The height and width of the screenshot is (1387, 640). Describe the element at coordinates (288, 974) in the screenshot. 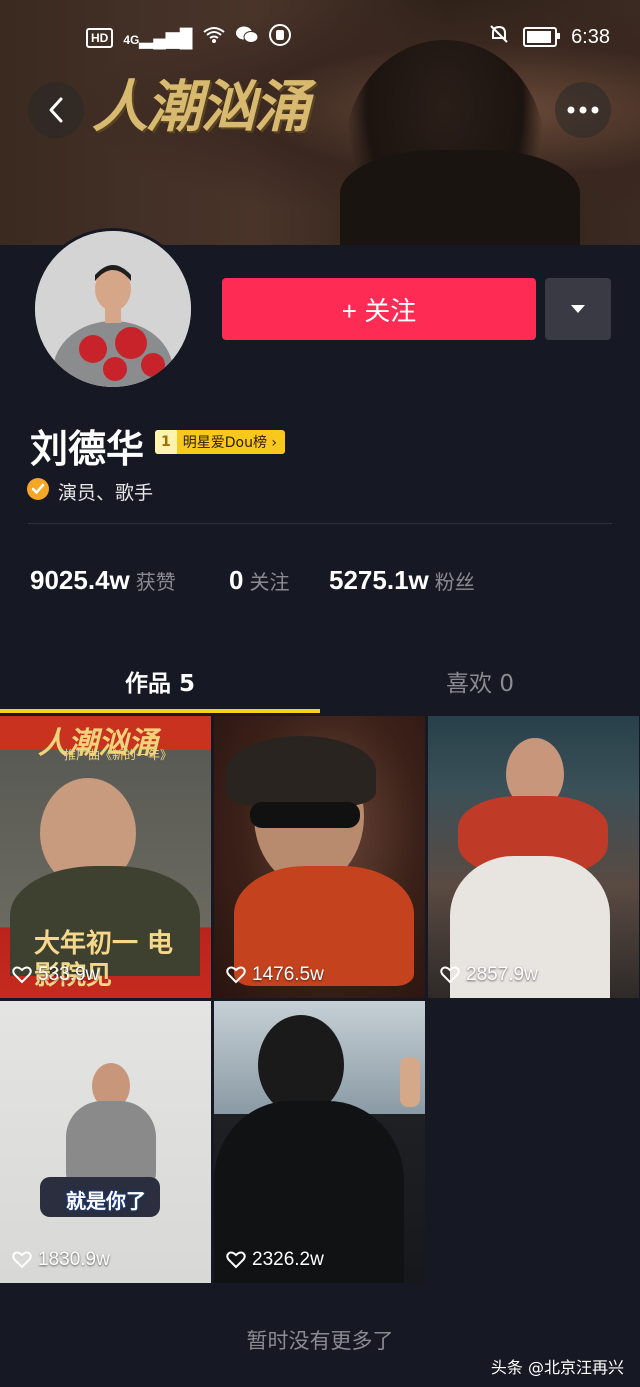

I see `video-likes-count: 1476.5w` at that location.